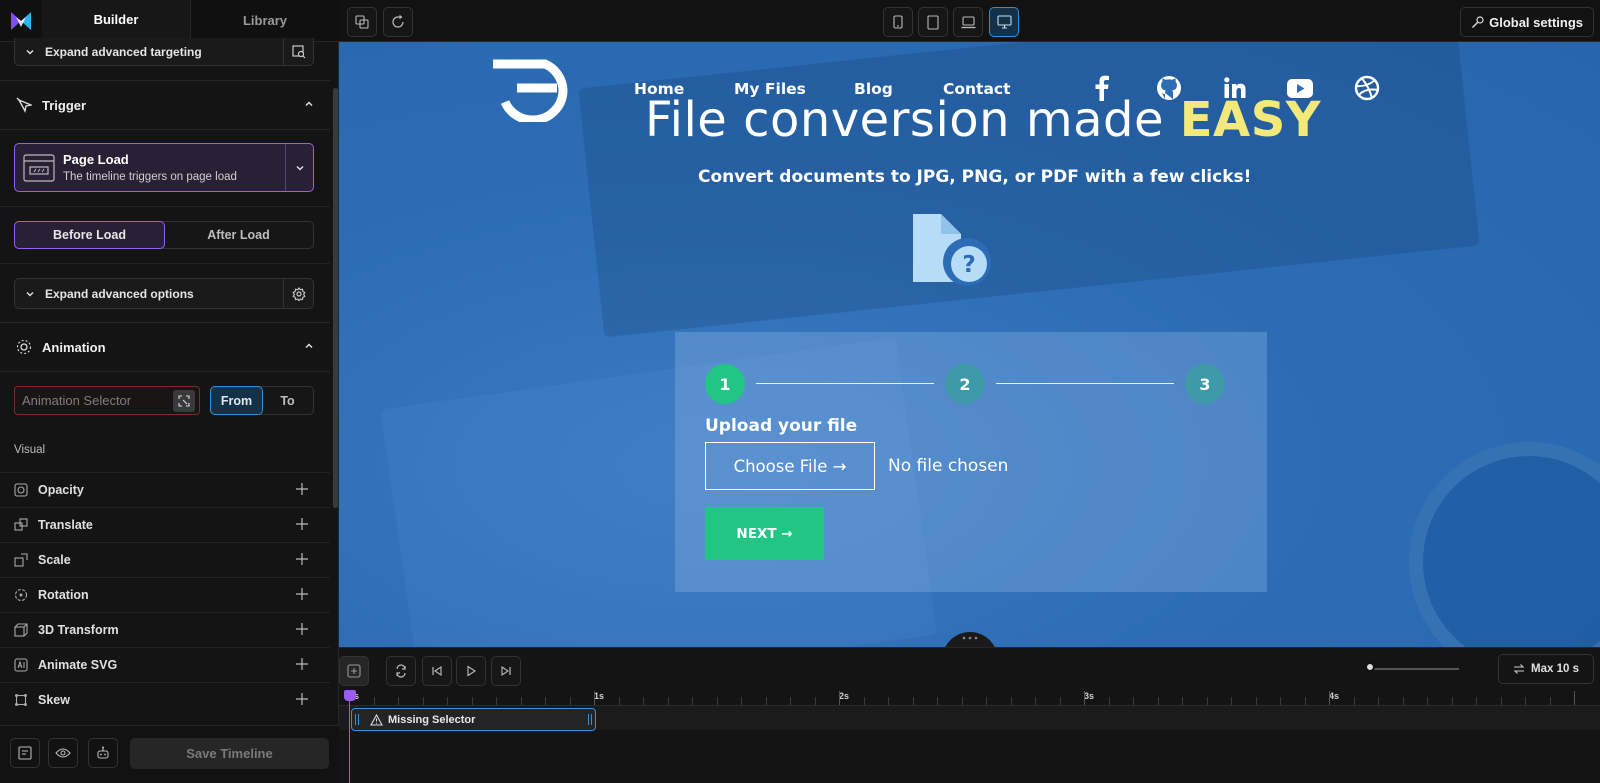 This screenshot has height=783, width=1600. I want to click on sidebar-footer: Save Timeline, so click(169, 754).